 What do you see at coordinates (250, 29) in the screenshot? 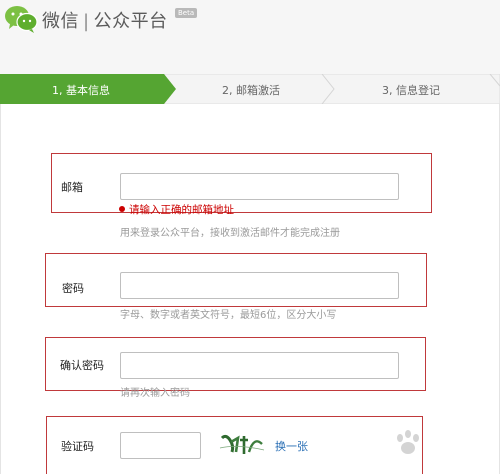
I see `header: 微信 | 公众平台 Beta` at bounding box center [250, 29].